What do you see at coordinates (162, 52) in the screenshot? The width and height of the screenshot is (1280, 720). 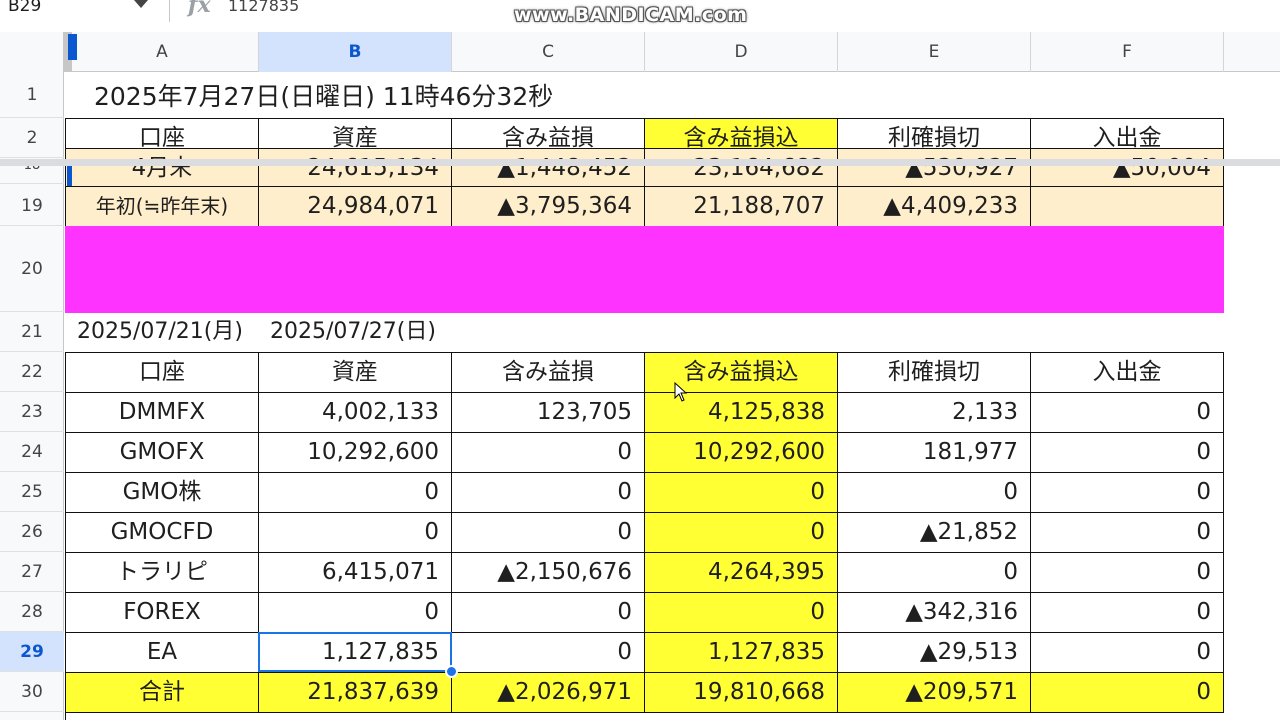 I see `column-header-a: A` at bounding box center [162, 52].